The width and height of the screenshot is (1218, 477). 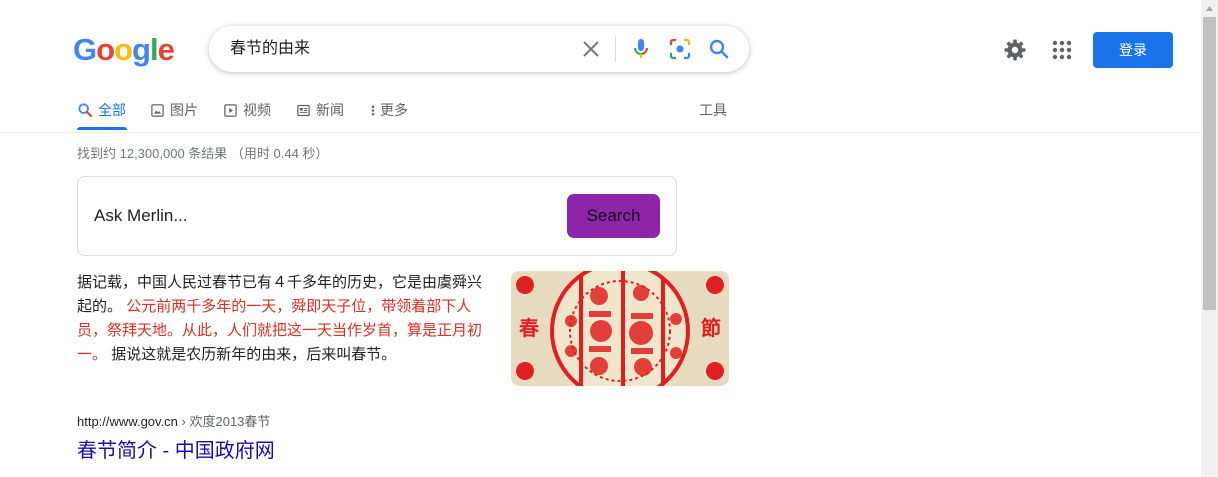 What do you see at coordinates (591, 49) in the screenshot?
I see `clear-icon` at bounding box center [591, 49].